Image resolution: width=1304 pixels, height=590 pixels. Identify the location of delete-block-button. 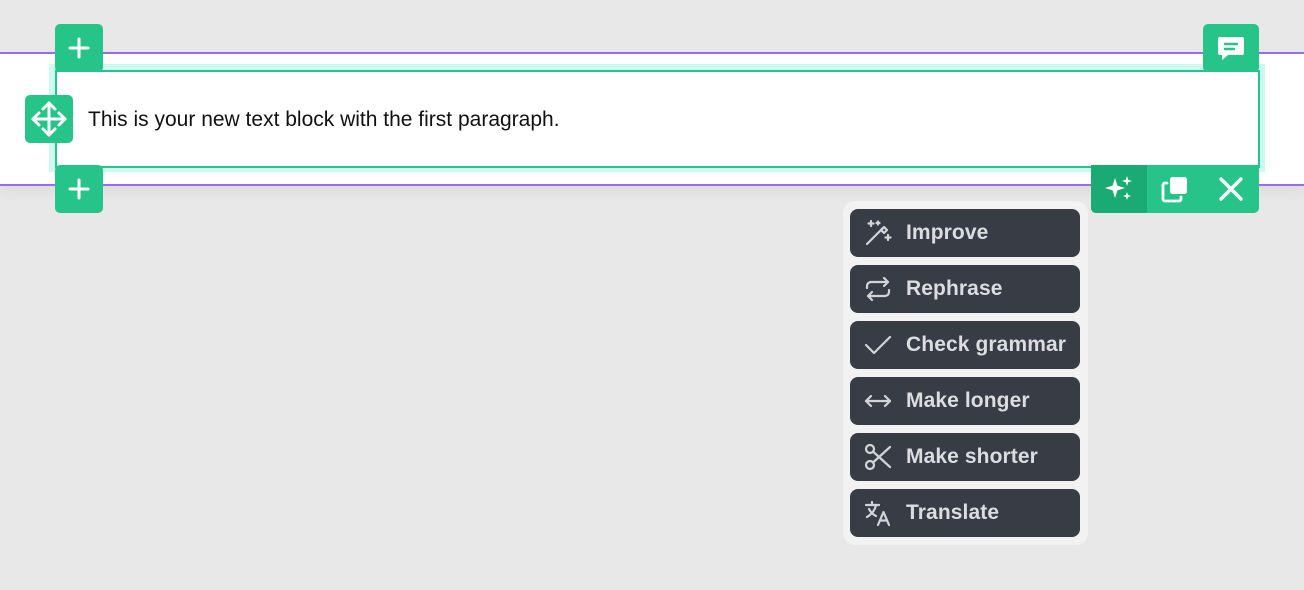
(1231, 189).